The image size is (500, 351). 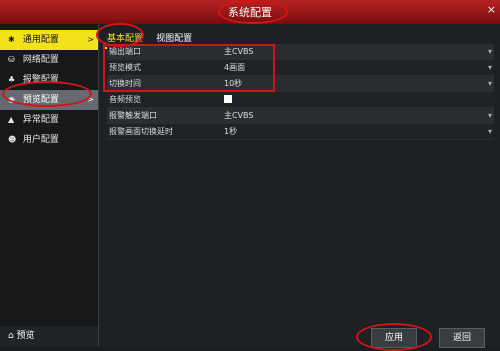 What do you see at coordinates (40, 60) in the screenshot?
I see `sidebar-item-label: 网络配置` at bounding box center [40, 60].